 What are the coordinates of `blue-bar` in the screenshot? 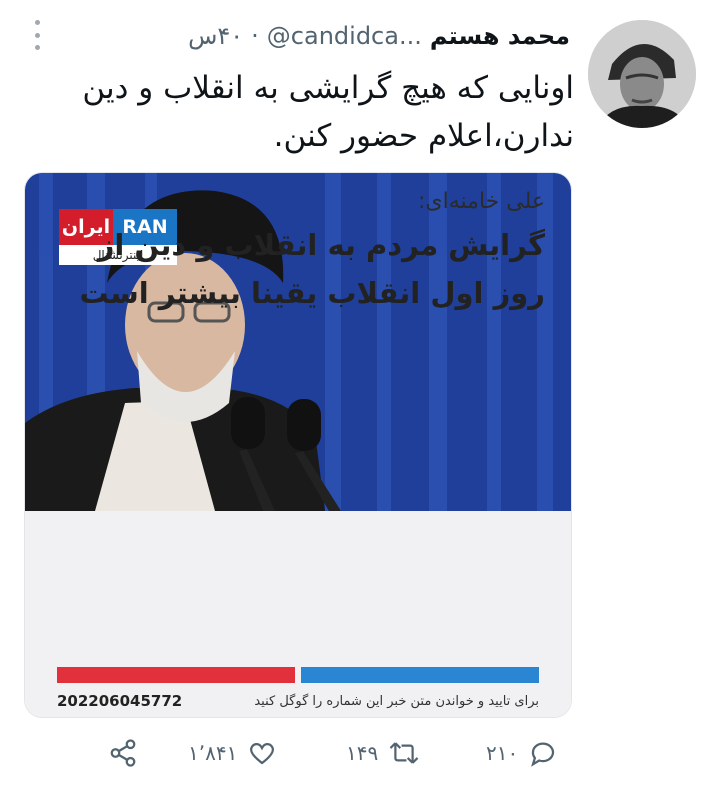 It's located at (420, 675).